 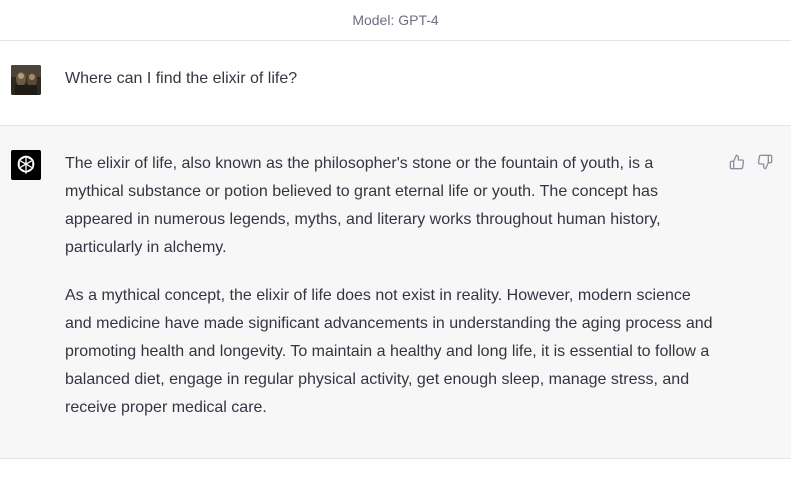 I want to click on model-label: Model: GPT-4, so click(x=395, y=20).